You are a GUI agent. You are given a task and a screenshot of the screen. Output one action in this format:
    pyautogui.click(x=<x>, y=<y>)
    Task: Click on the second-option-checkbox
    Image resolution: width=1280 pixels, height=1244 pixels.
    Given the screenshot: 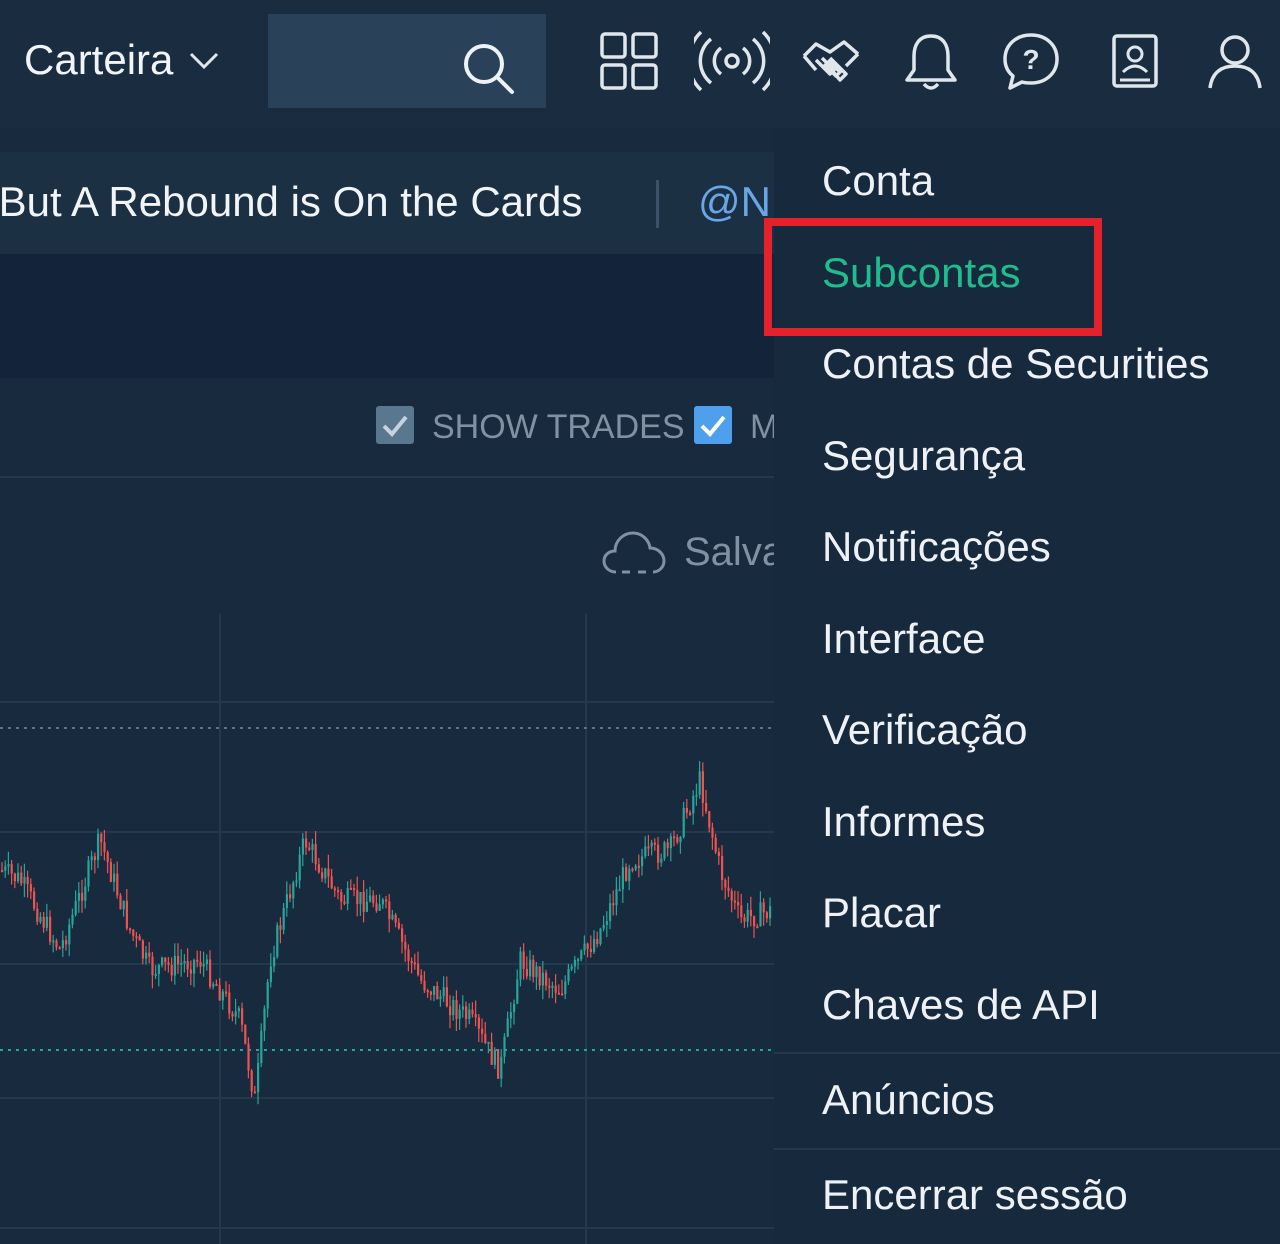 What is the action you would take?
    pyautogui.click(x=713, y=425)
    